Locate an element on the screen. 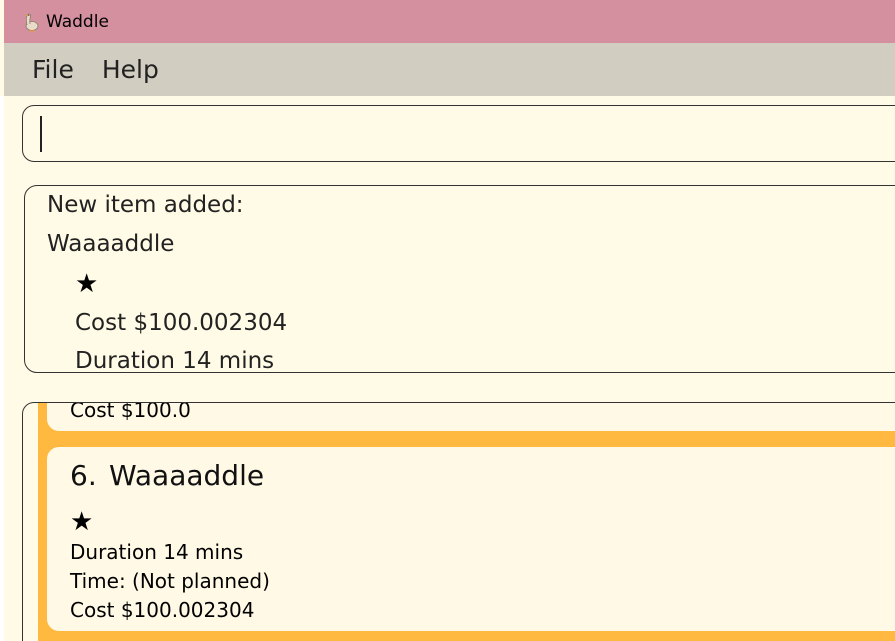  item-card-duration: Duration 14 mins is located at coordinates (157, 552).